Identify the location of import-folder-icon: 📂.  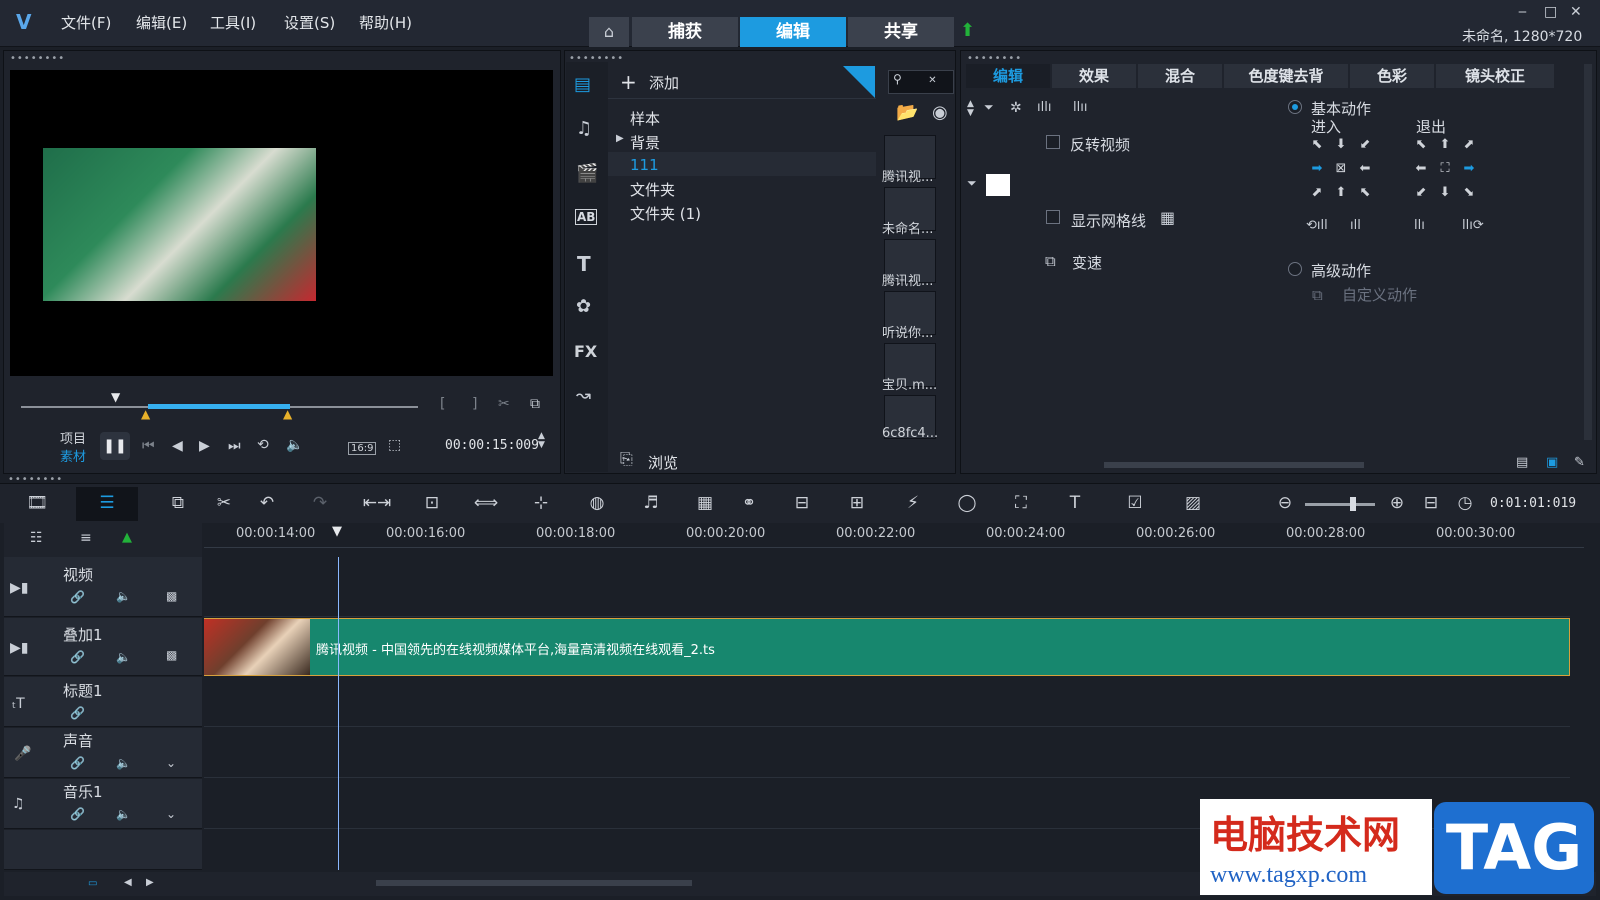
(907, 112).